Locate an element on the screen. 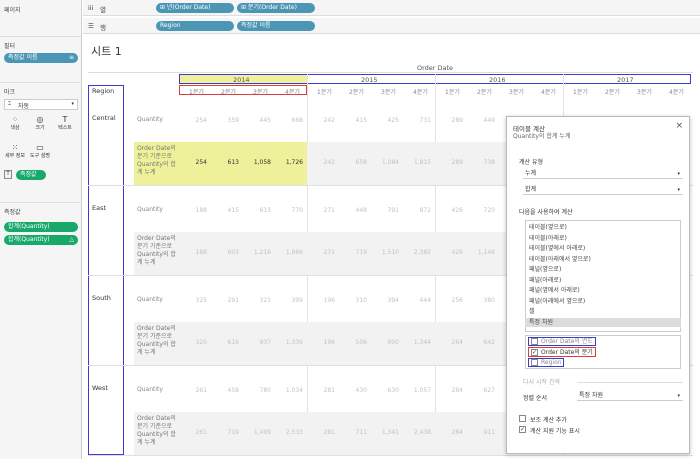 This screenshot has width=700, height=459. compute-option: 패널(아래로) is located at coordinates (603, 280).